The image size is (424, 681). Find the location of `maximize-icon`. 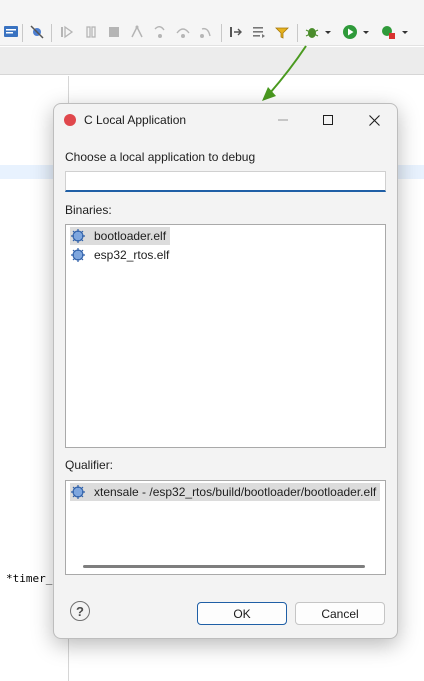

maximize-icon is located at coordinates (328, 120).